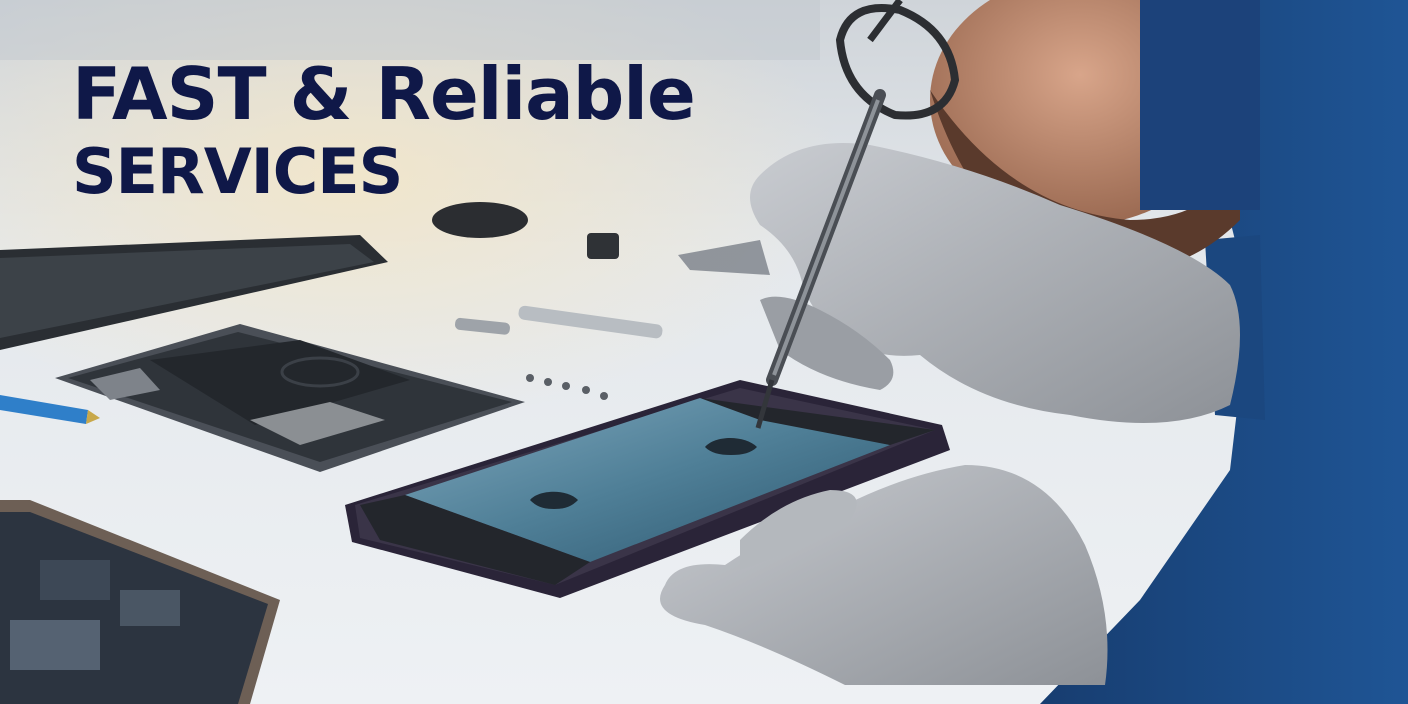  I want to click on headline-line-1: FAST & Reliable, so click(384, 94).